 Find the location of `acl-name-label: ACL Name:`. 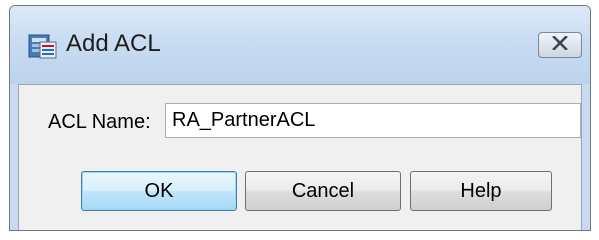

acl-name-label: ACL Name: is located at coordinates (99, 122).